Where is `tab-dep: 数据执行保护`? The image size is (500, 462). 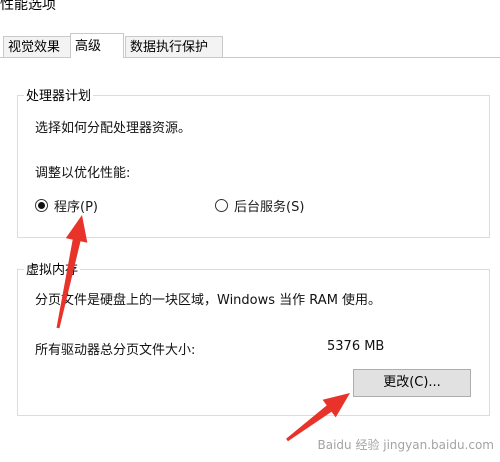
tab-dep: 数据执行保护 is located at coordinates (174, 46).